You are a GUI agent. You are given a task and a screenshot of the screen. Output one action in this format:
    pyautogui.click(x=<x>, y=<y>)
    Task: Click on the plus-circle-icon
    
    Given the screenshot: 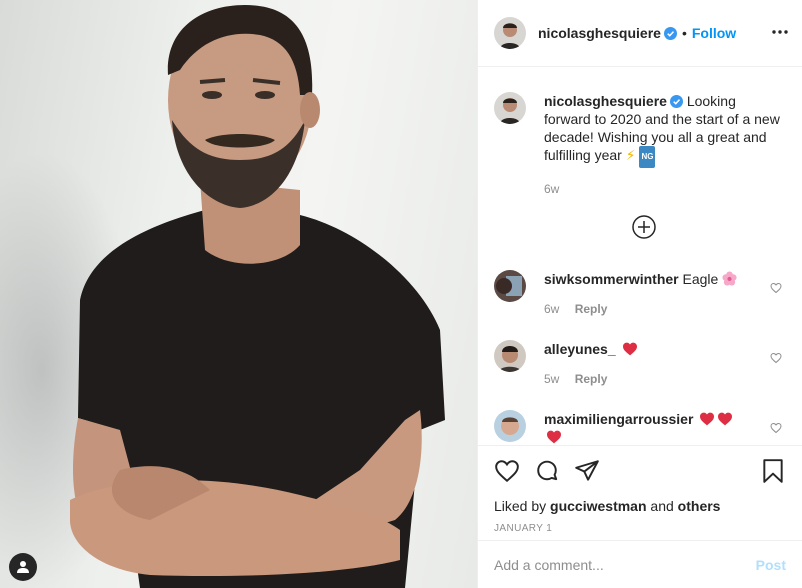 What is the action you would take?
    pyautogui.click(x=644, y=227)
    